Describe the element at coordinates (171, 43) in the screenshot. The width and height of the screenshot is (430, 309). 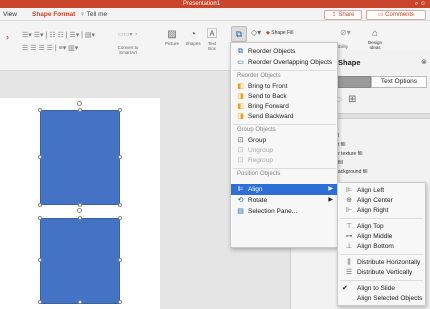
I see `picture-label: Picture` at that location.